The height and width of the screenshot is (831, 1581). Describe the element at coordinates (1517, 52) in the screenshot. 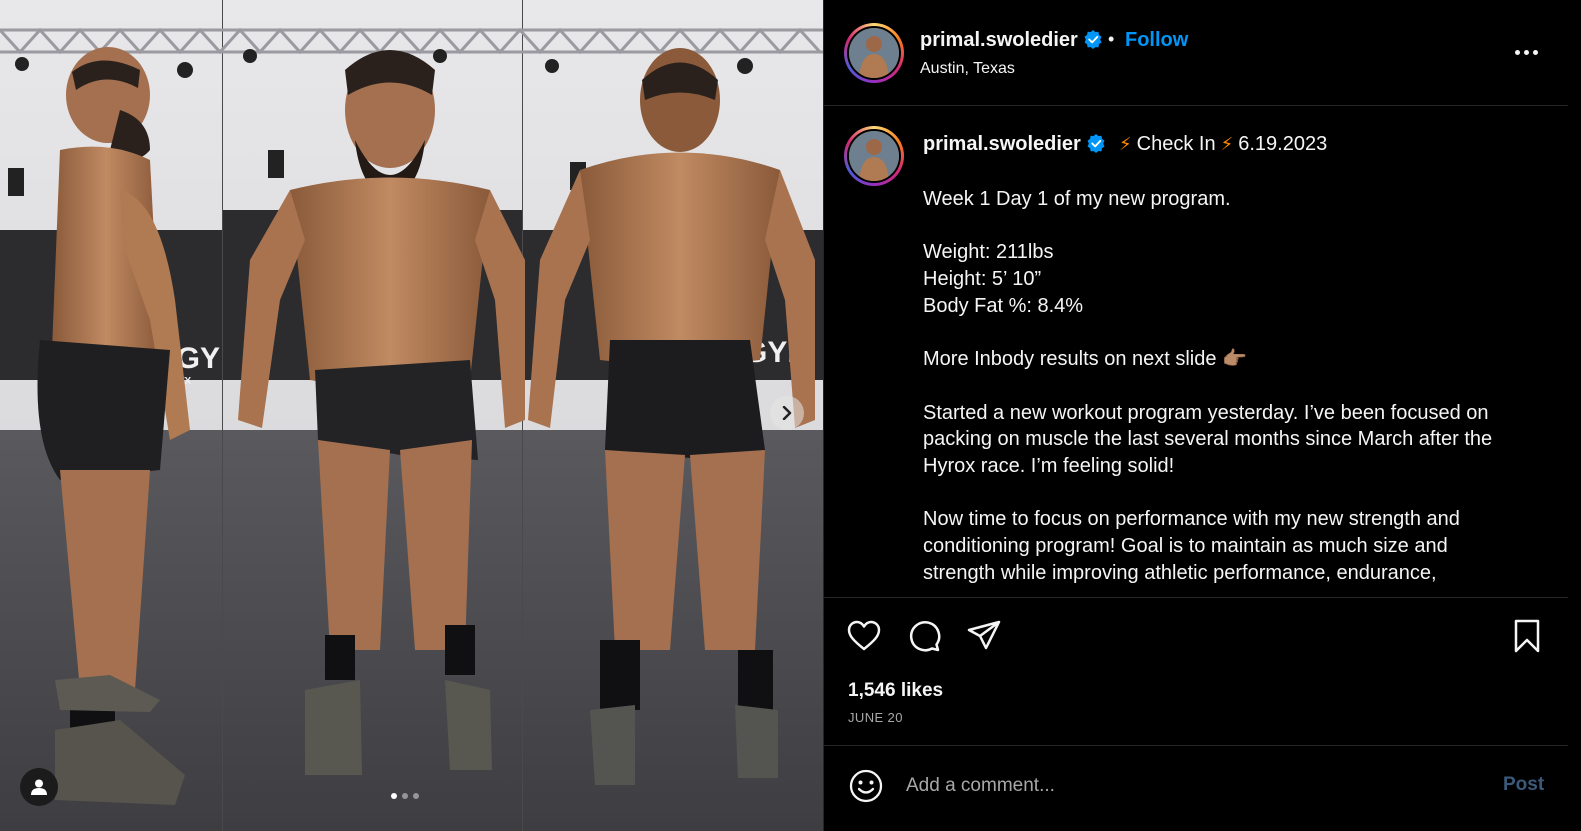

I see `more-icon` at that location.